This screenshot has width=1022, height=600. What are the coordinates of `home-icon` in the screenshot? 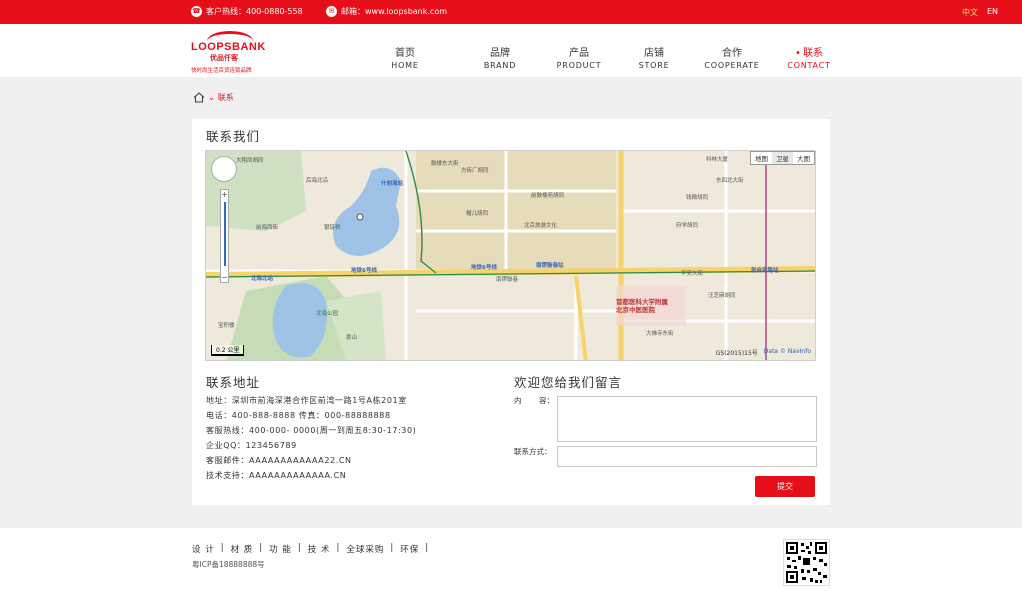 It's located at (199, 97).